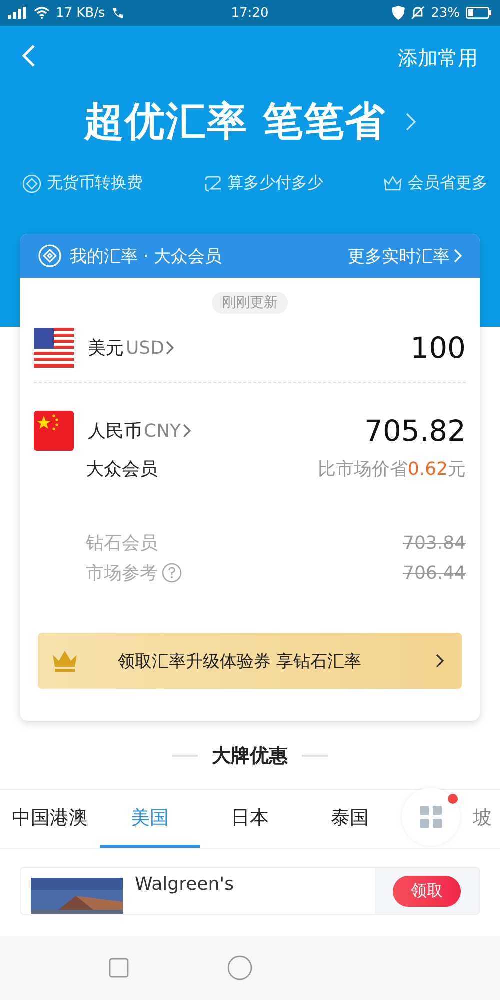 This screenshot has width=500, height=1000. I want to click on rate-value: 703.84, so click(434, 543).